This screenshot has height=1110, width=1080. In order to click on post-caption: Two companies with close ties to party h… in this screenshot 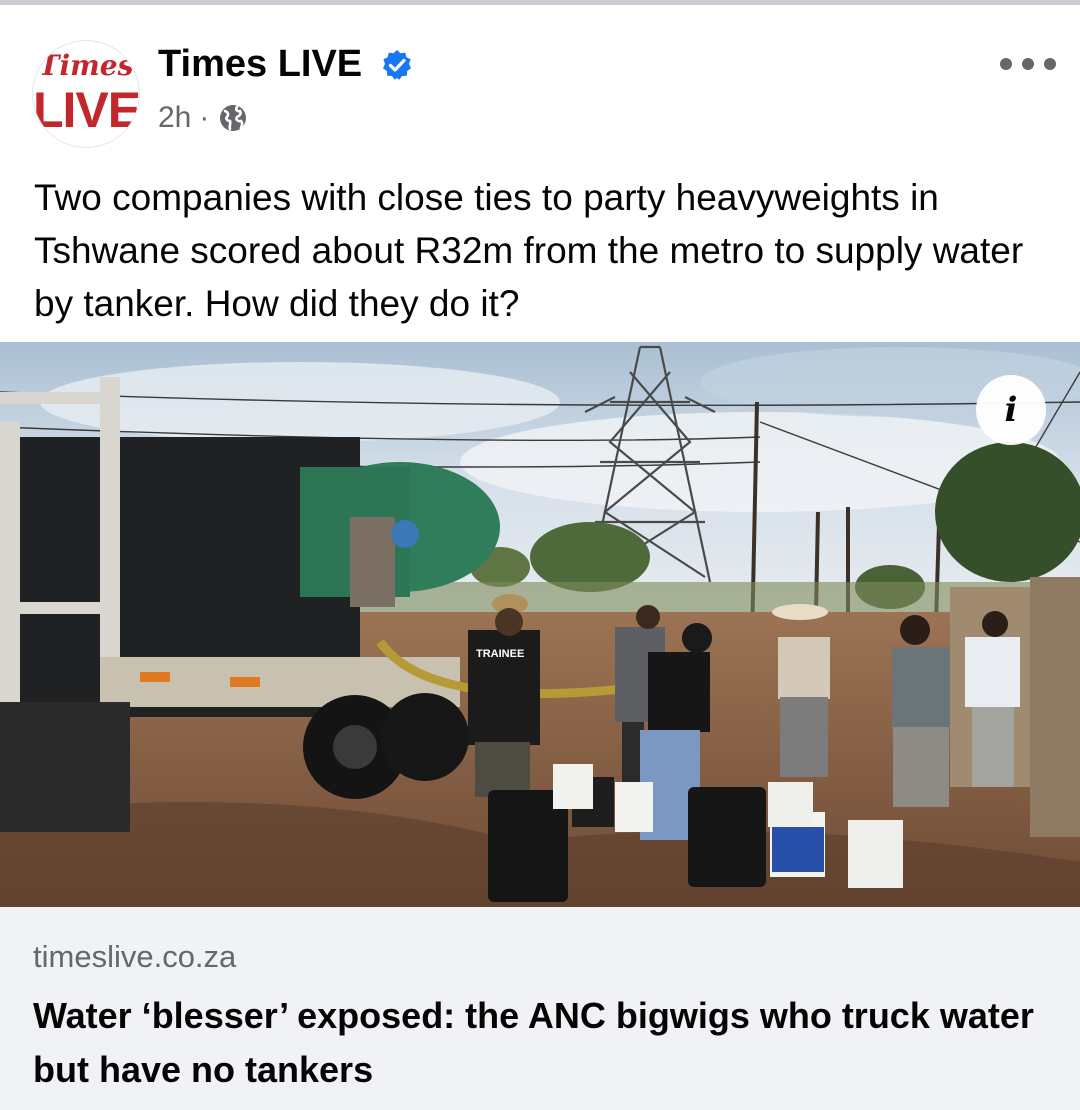, I will do `click(529, 250)`.